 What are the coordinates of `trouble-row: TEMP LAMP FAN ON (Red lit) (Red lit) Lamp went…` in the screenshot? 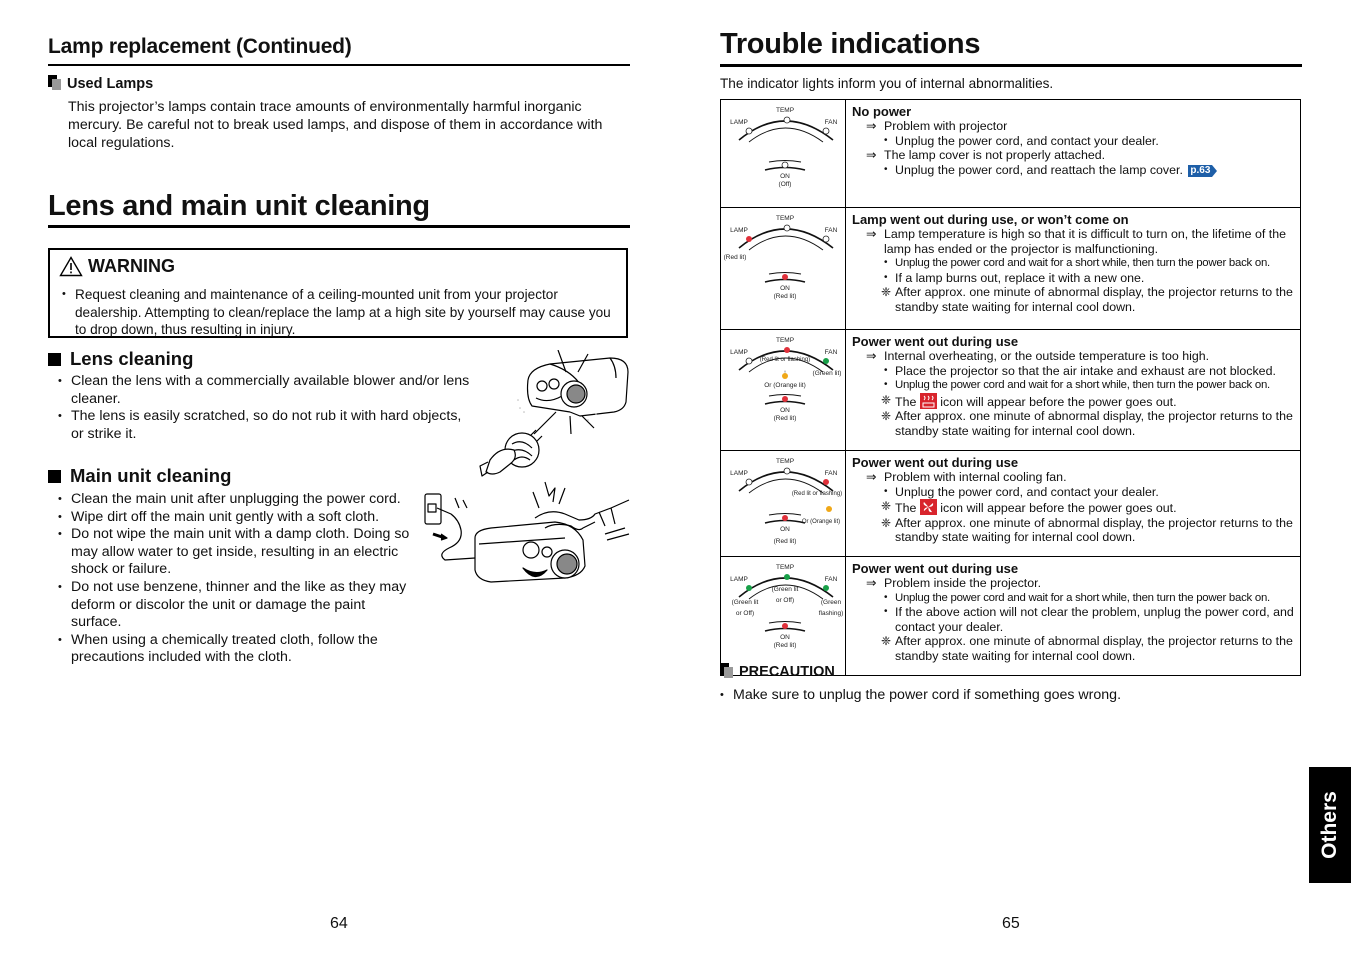 It's located at (1010, 268).